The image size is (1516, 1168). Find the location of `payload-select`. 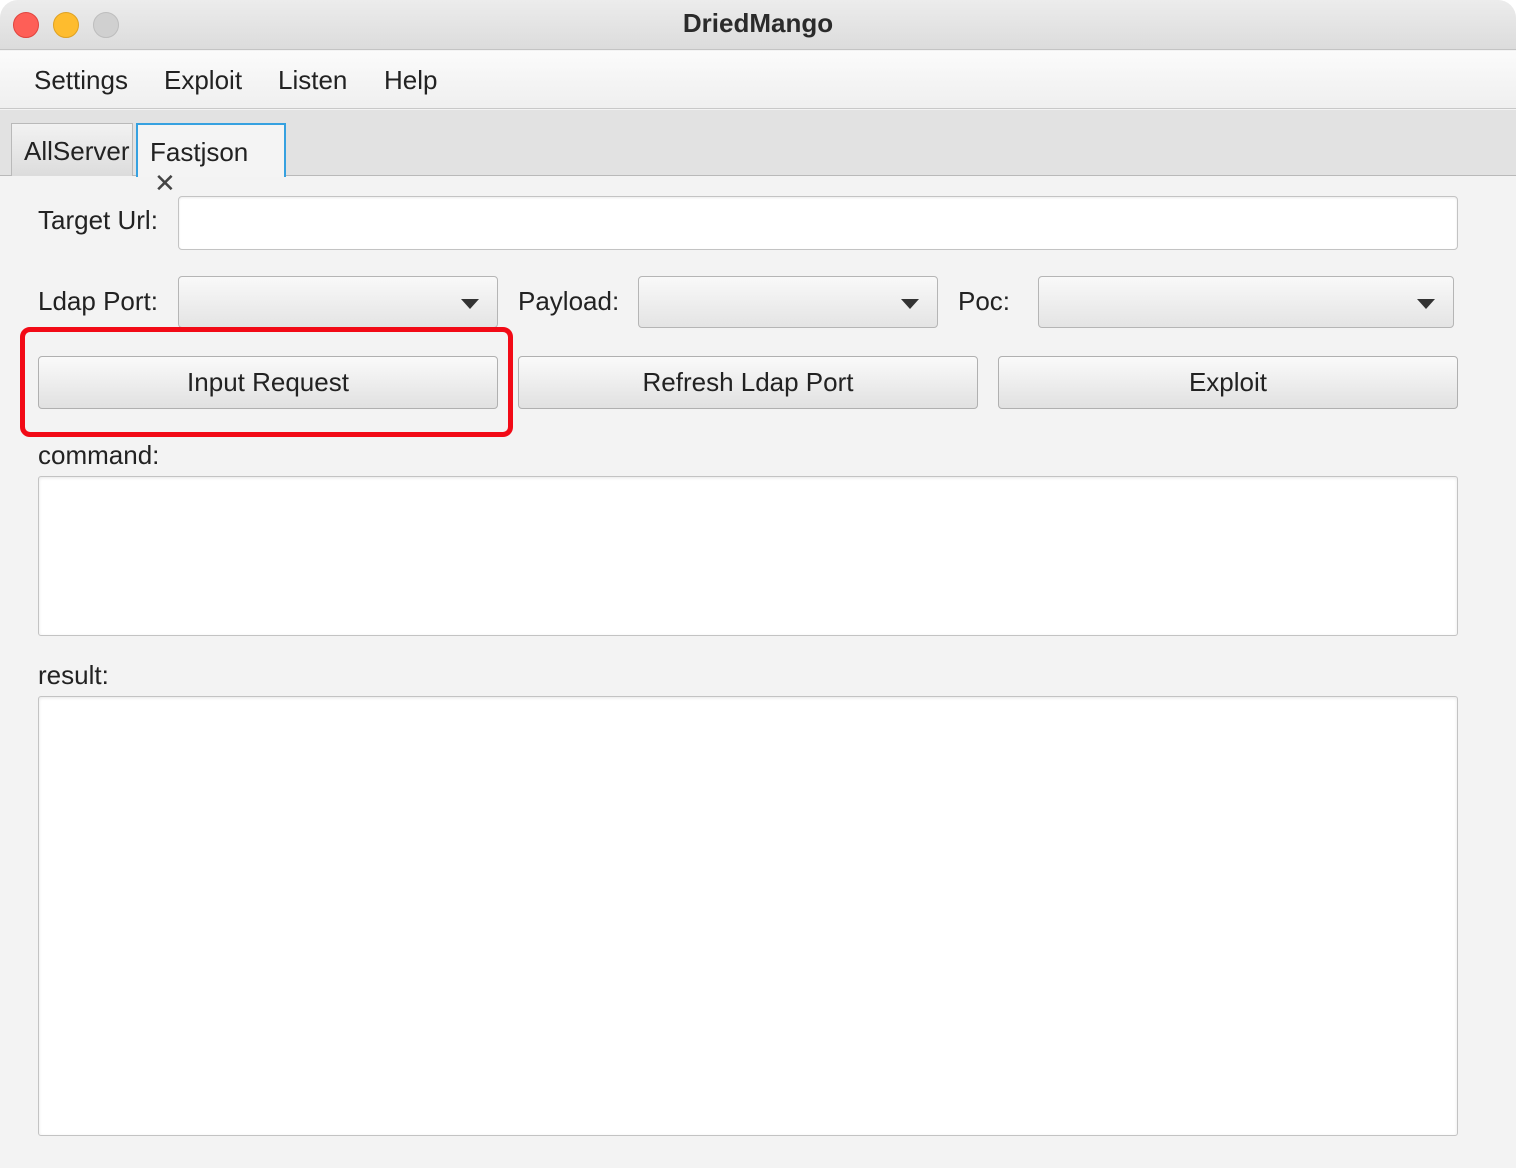

payload-select is located at coordinates (788, 302).